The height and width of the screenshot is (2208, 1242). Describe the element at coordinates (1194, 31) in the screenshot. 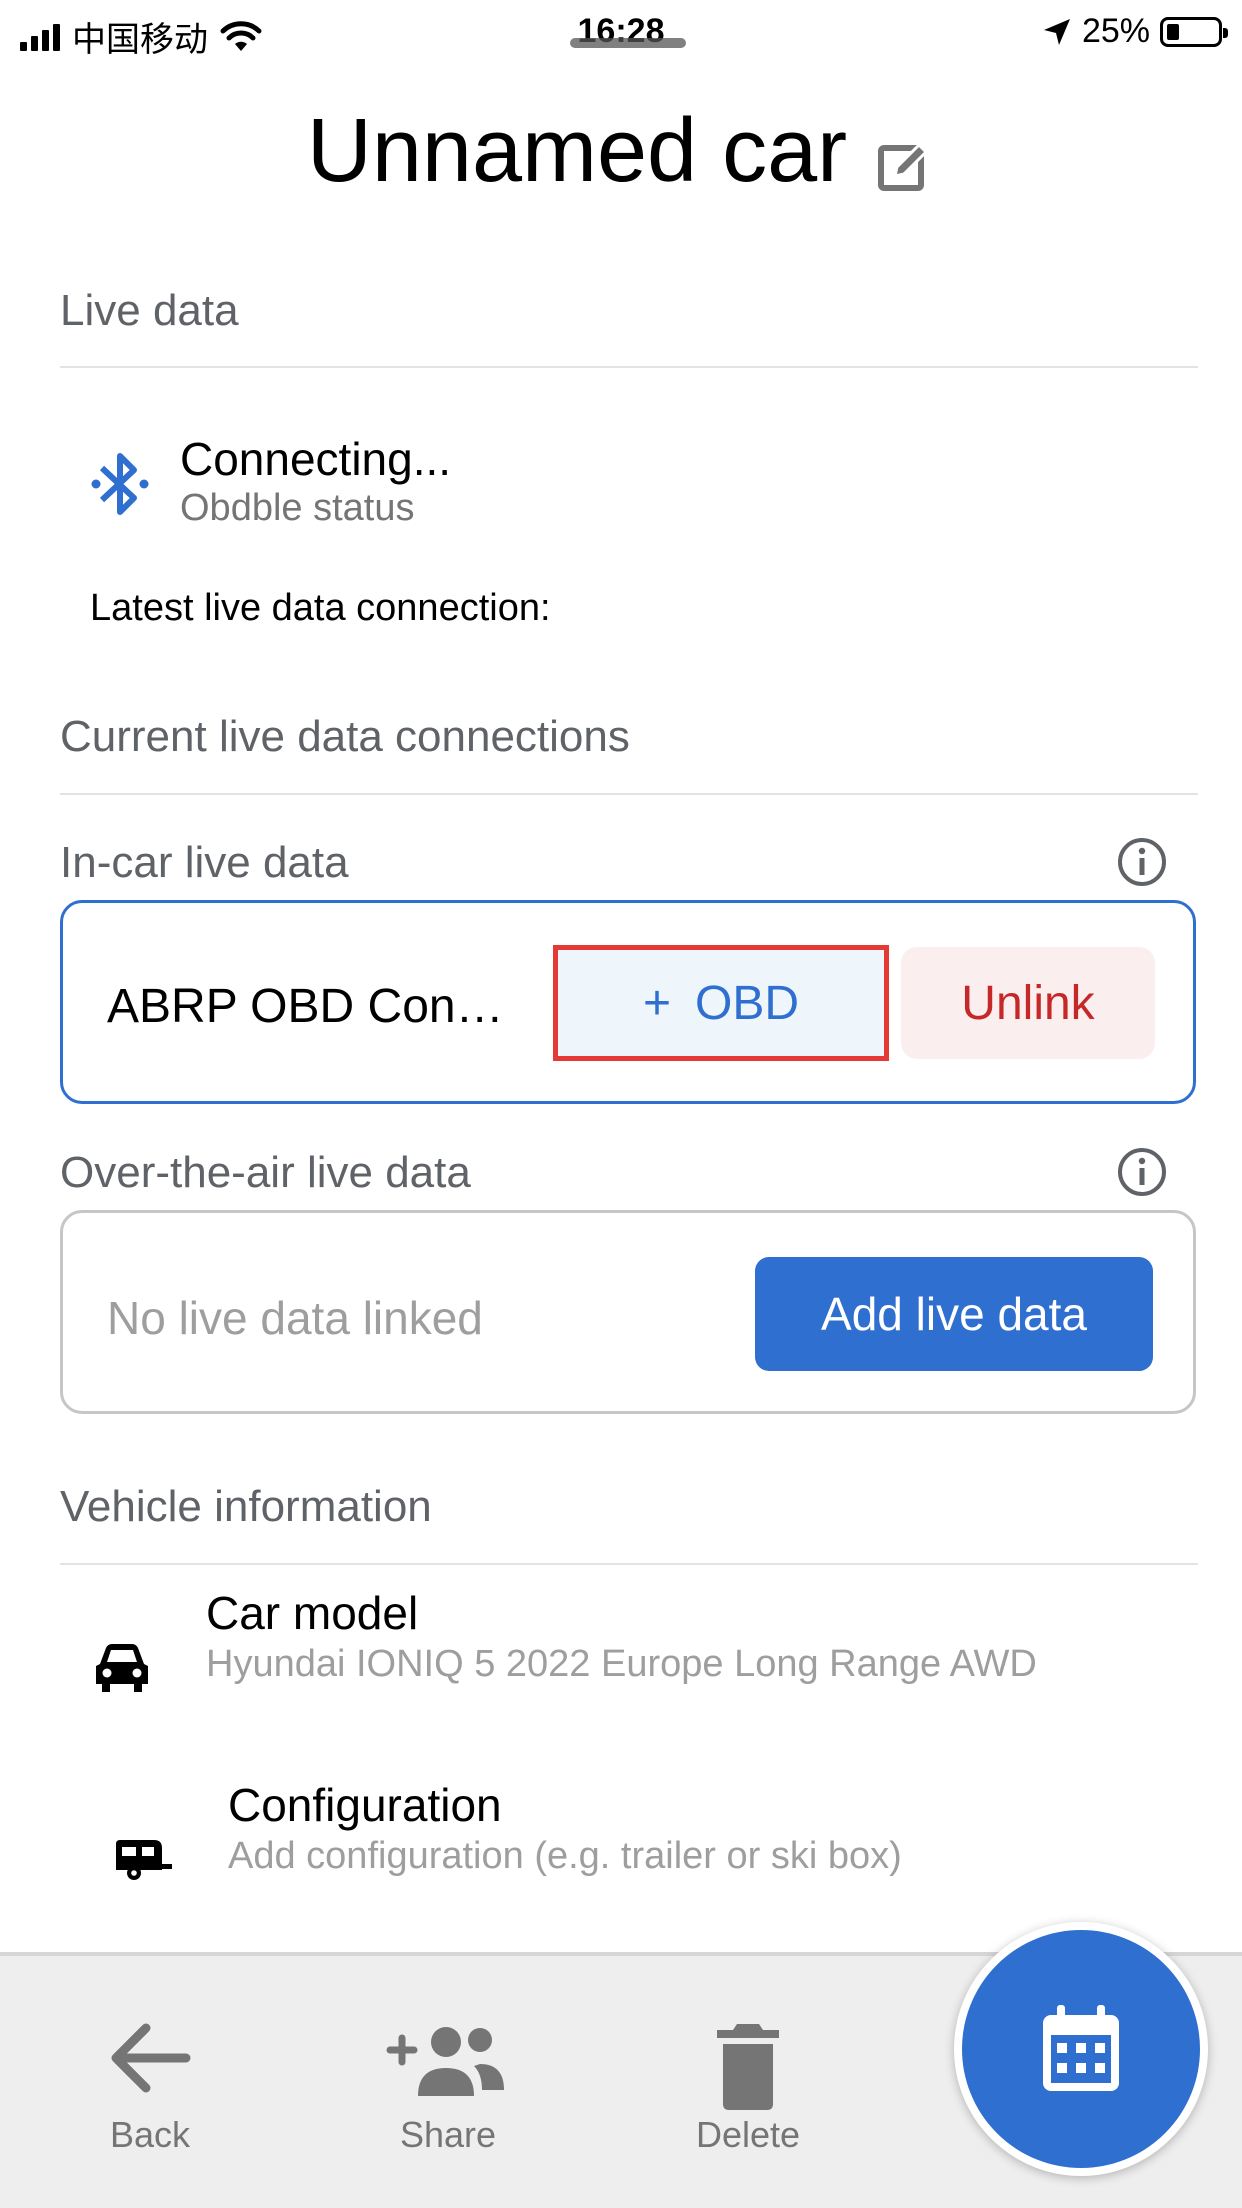

I see `battery-icon` at that location.